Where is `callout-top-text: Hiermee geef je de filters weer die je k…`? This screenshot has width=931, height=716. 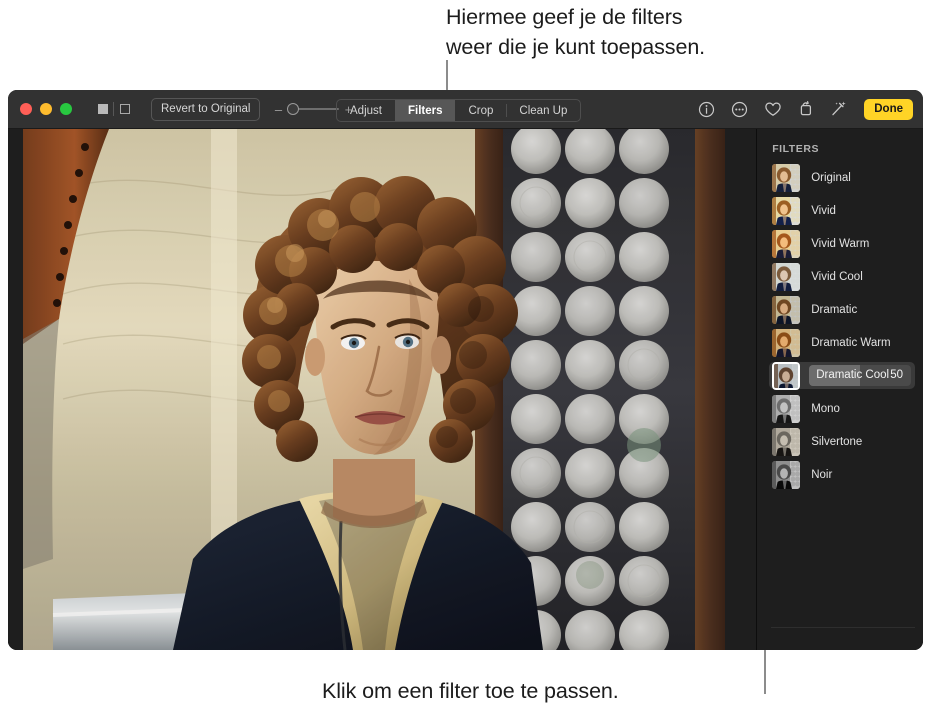 callout-top-text: Hiermee geef je de filters weer die je k… is located at coordinates (576, 32).